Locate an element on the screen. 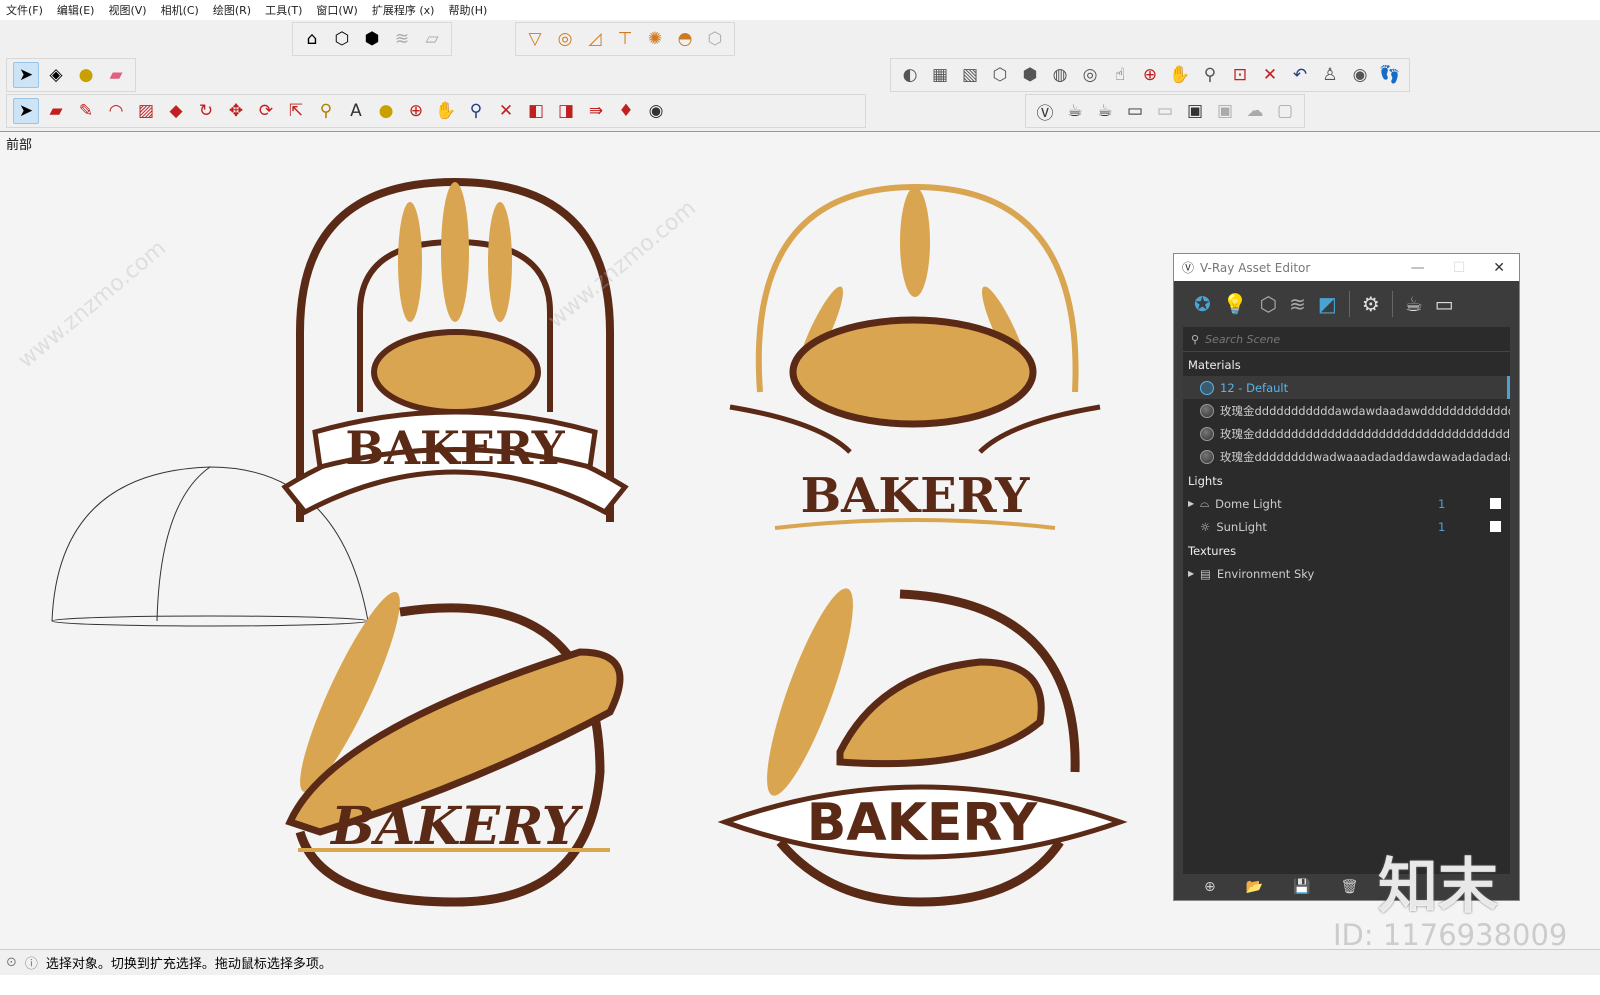 The width and height of the screenshot is (1600, 995). menu-file: 文件(F) is located at coordinates (24, 10).